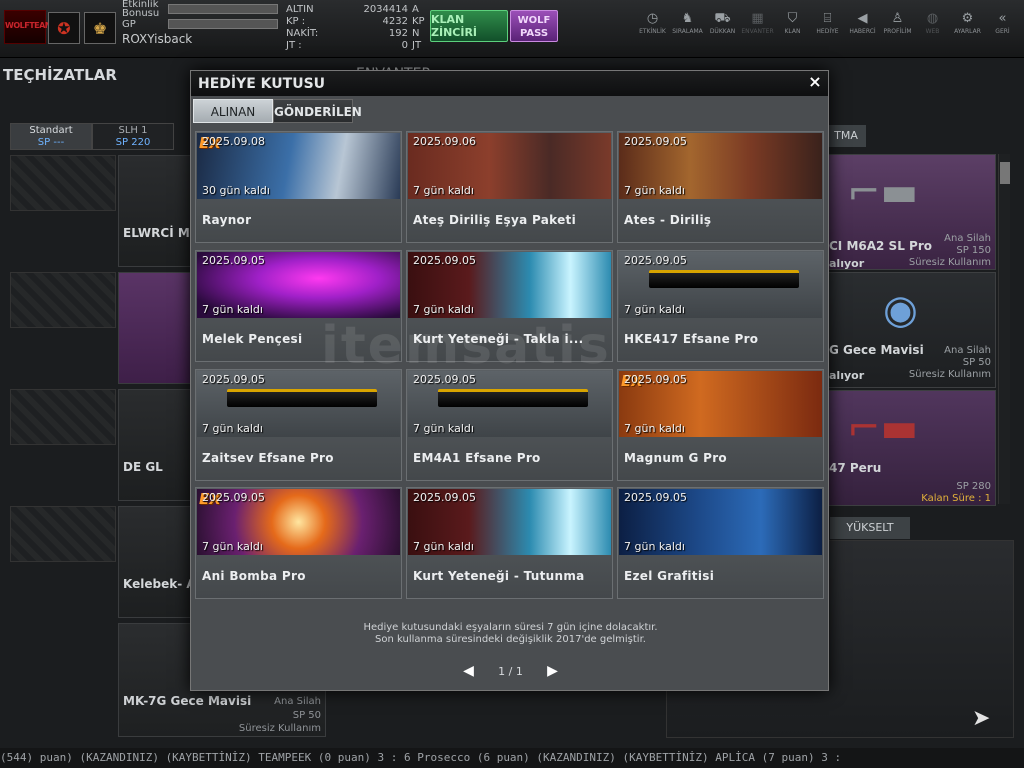 This screenshot has width=1024, height=768. I want to click on megaphone-icon: ◀, so click(862, 18).